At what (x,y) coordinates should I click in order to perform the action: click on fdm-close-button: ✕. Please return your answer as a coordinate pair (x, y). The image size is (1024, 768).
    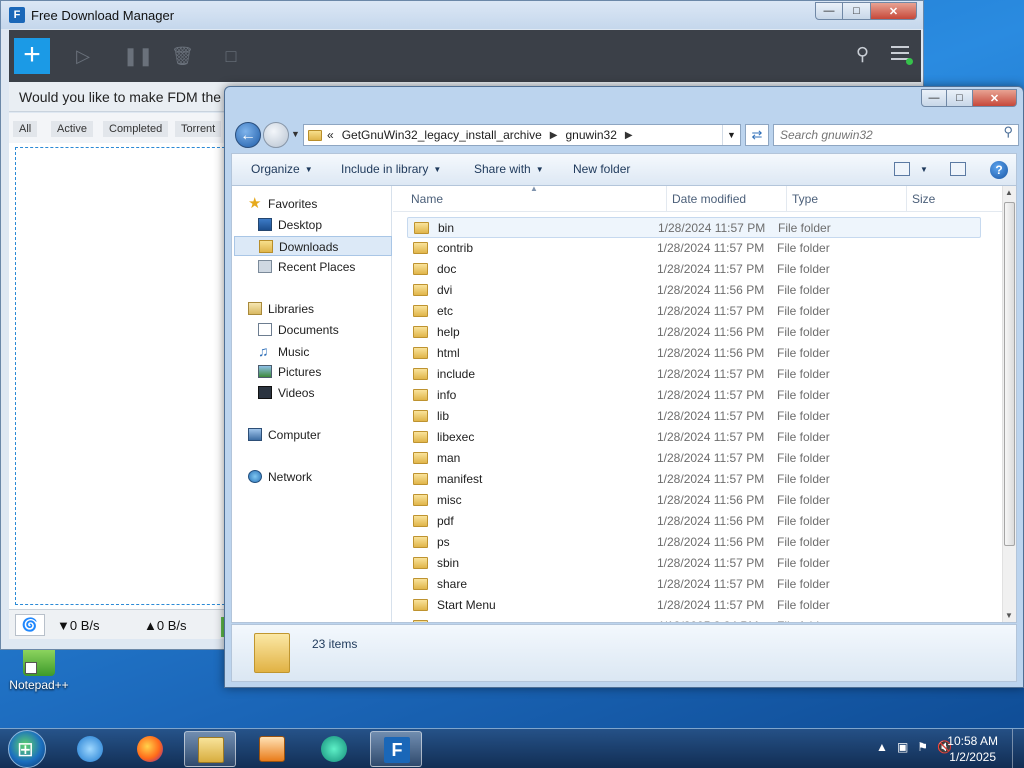
    Looking at the image, I should click on (894, 11).